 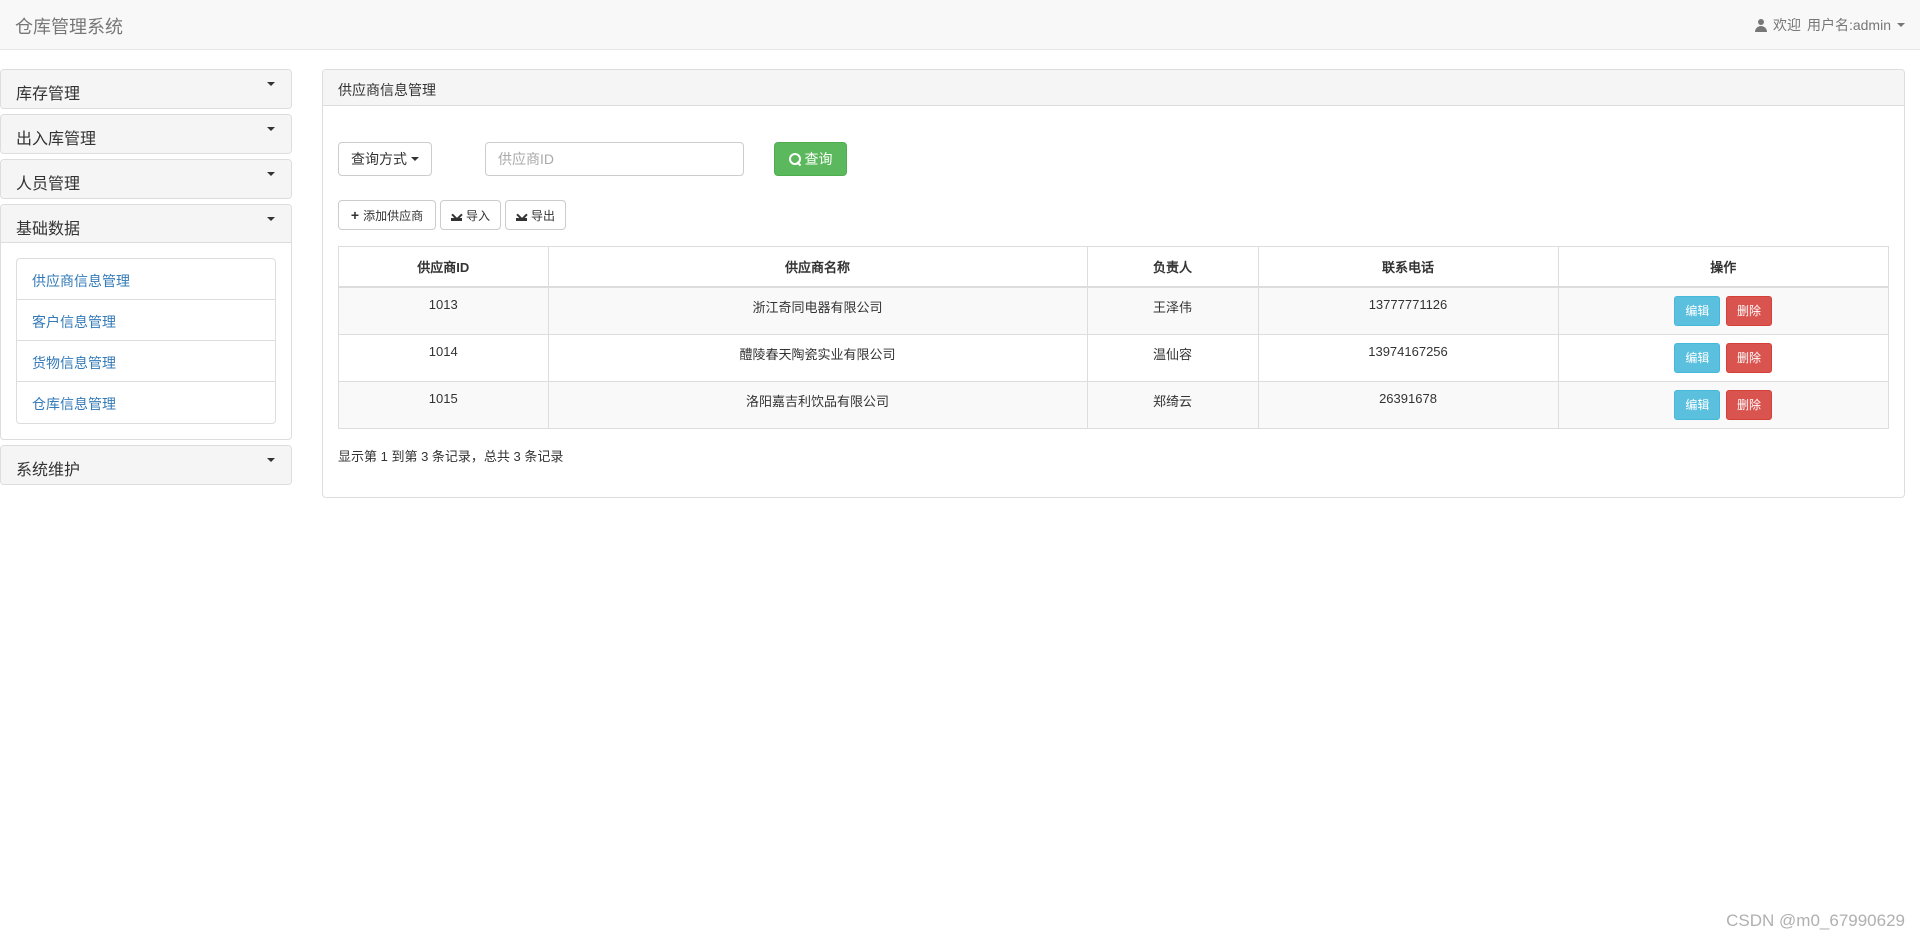 I want to click on sidebar-section-label: 出入库管理, so click(x=56, y=139).